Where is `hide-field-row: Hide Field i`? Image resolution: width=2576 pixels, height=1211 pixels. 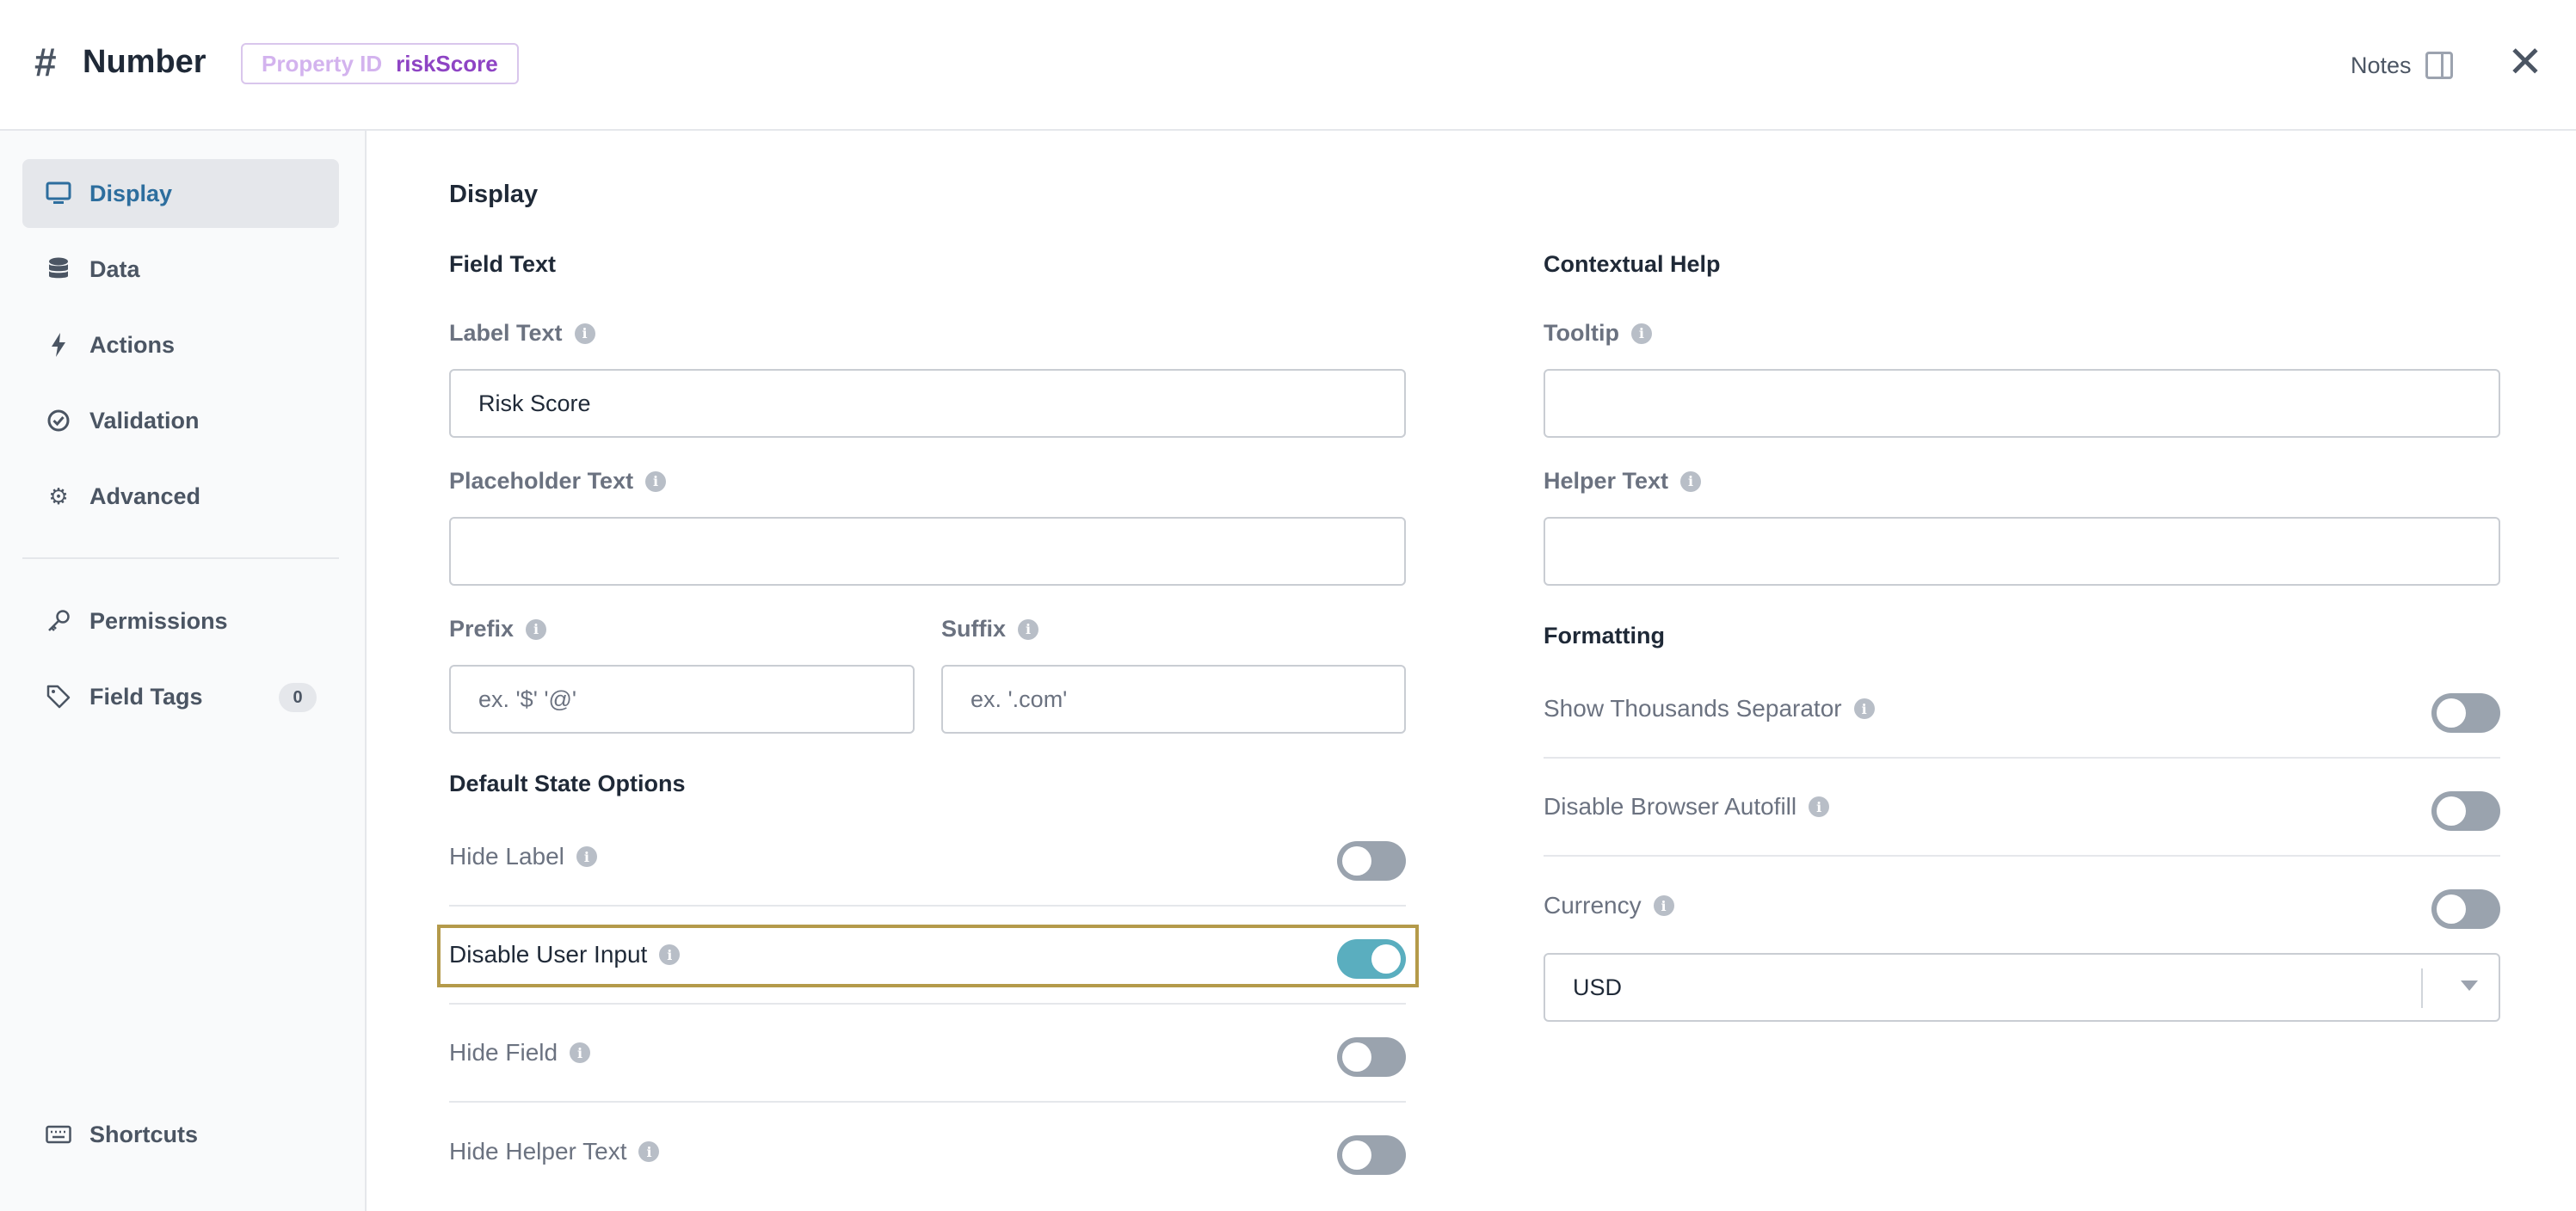 hide-field-row: Hide Field i is located at coordinates (928, 1054).